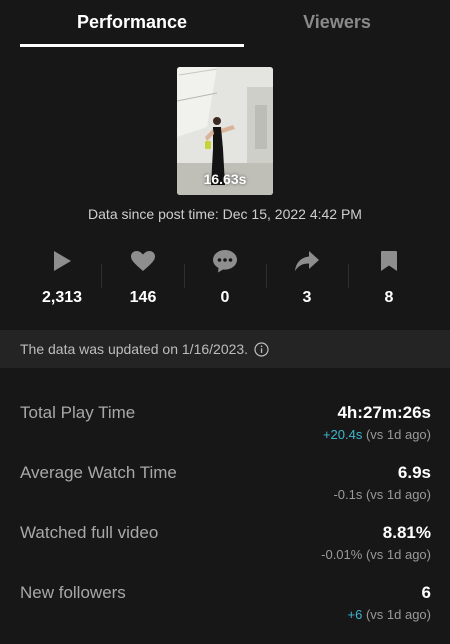 This screenshot has width=450, height=644. I want to click on tab-performance: Performance, so click(132, 22).